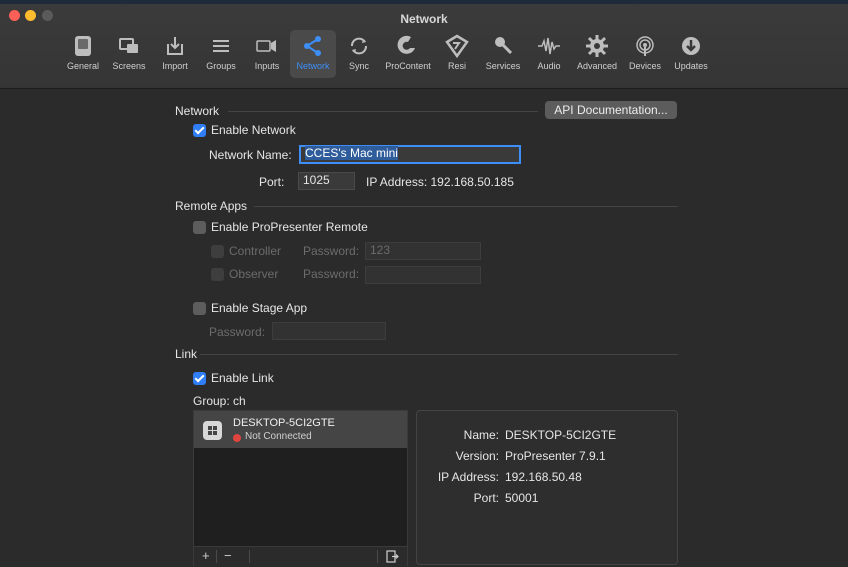 This screenshot has width=848, height=567. I want to click on tab-label: Groups, so click(221, 66).